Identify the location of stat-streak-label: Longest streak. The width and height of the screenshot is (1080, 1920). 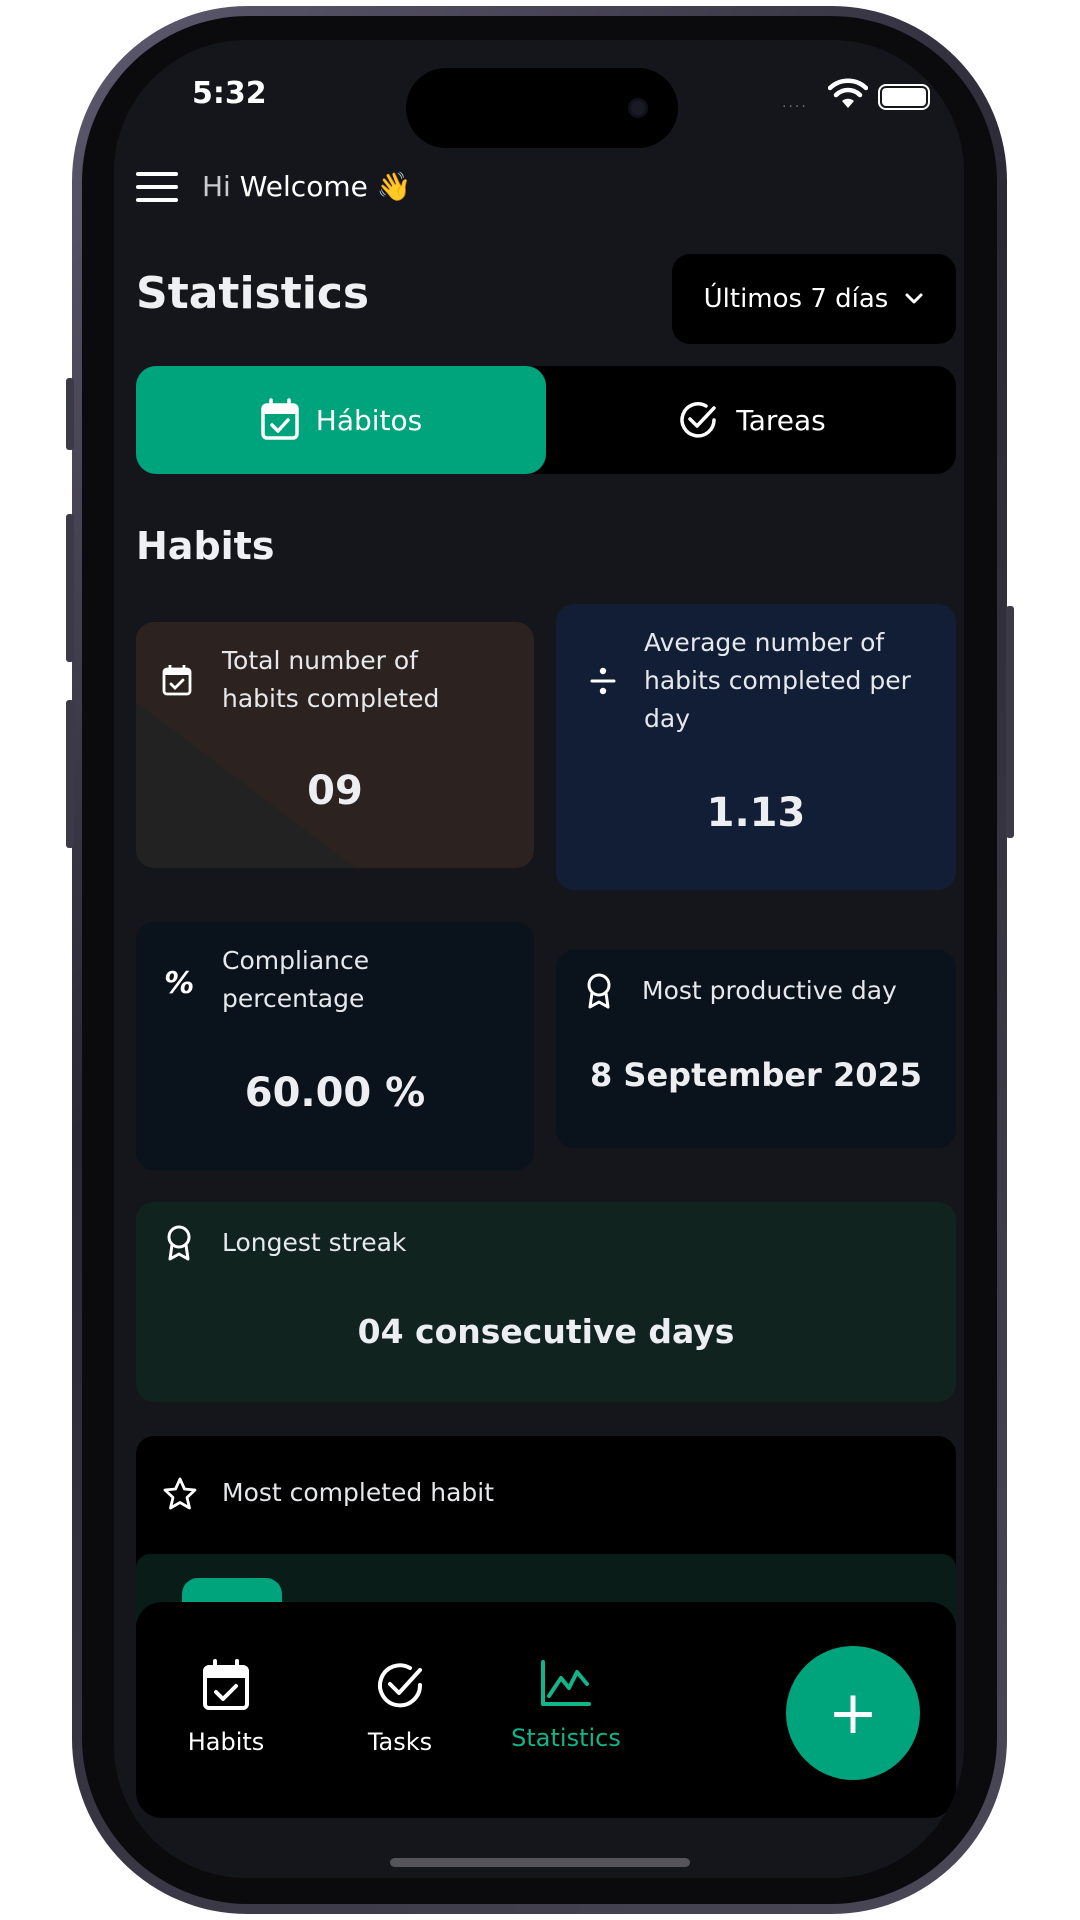
(314, 1242).